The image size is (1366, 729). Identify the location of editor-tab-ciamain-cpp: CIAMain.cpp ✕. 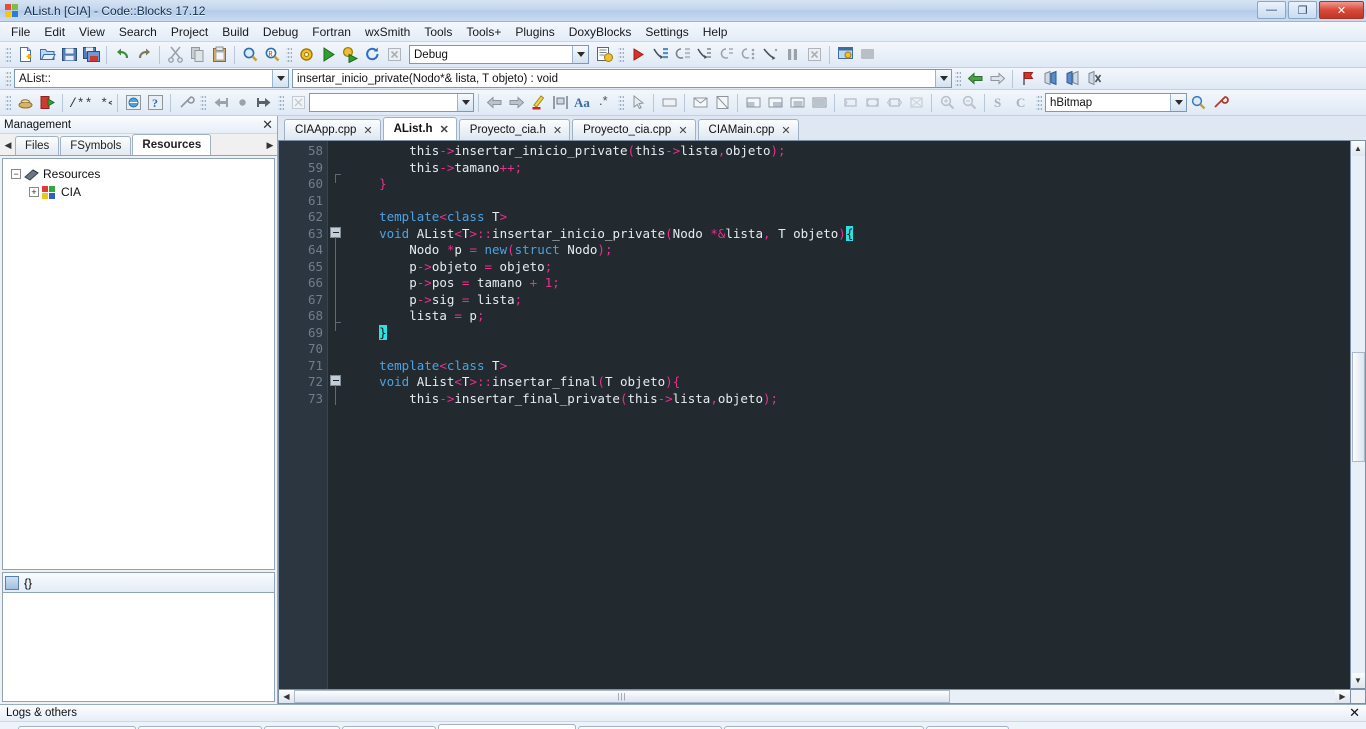
(748, 129).